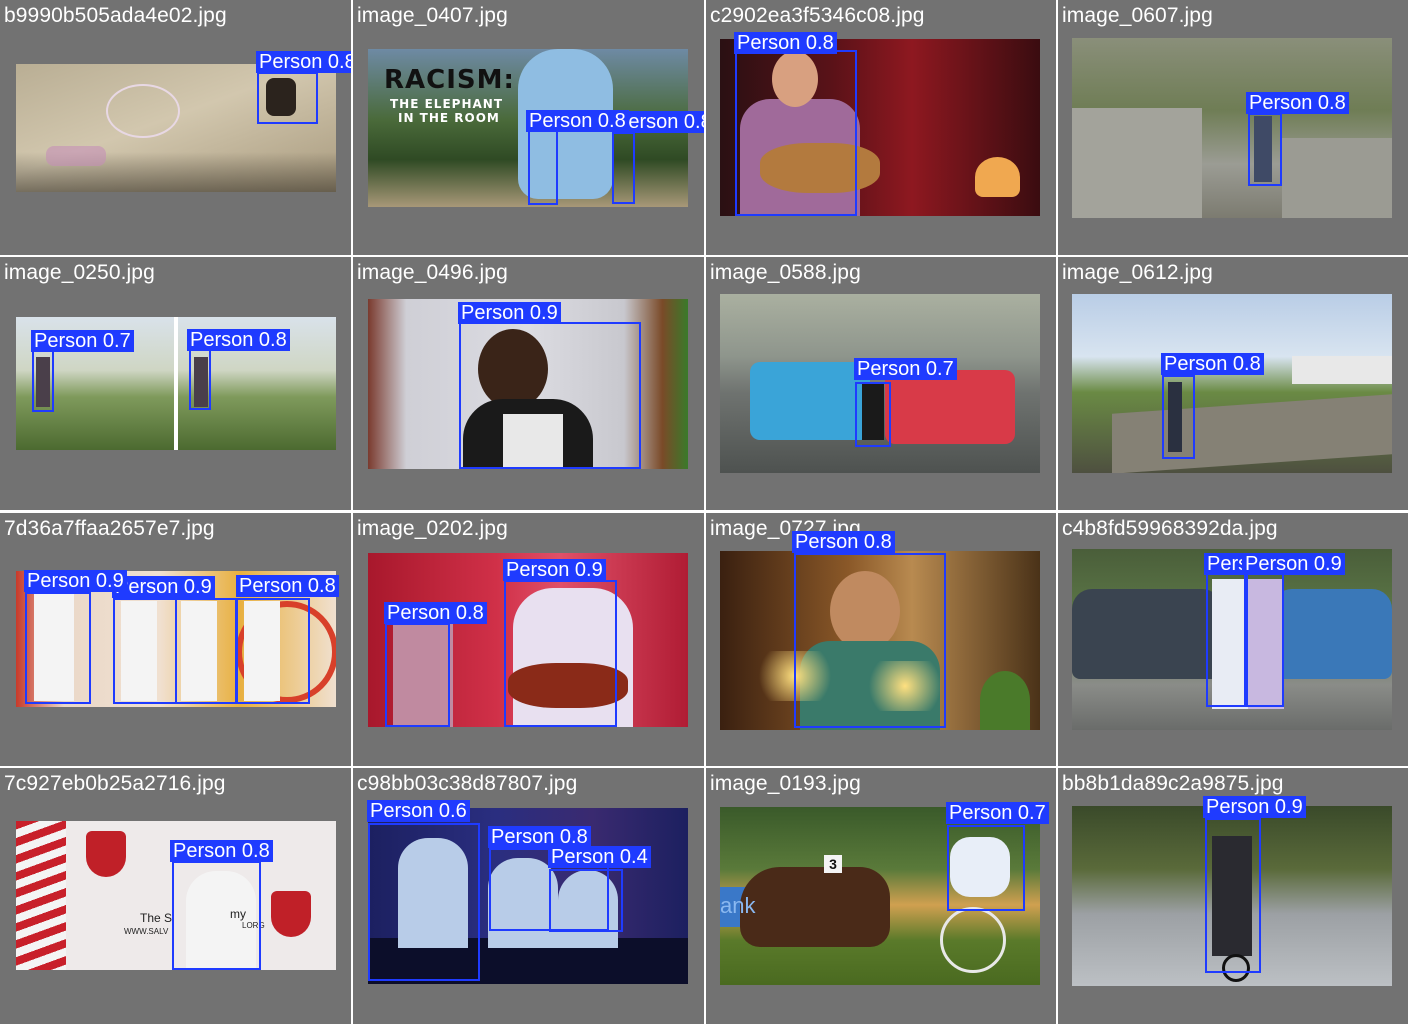 This screenshot has height=1024, width=1408. Describe the element at coordinates (467, 783) in the screenshot. I see `image-filename: c98bb03c38d87807.jpg` at that location.